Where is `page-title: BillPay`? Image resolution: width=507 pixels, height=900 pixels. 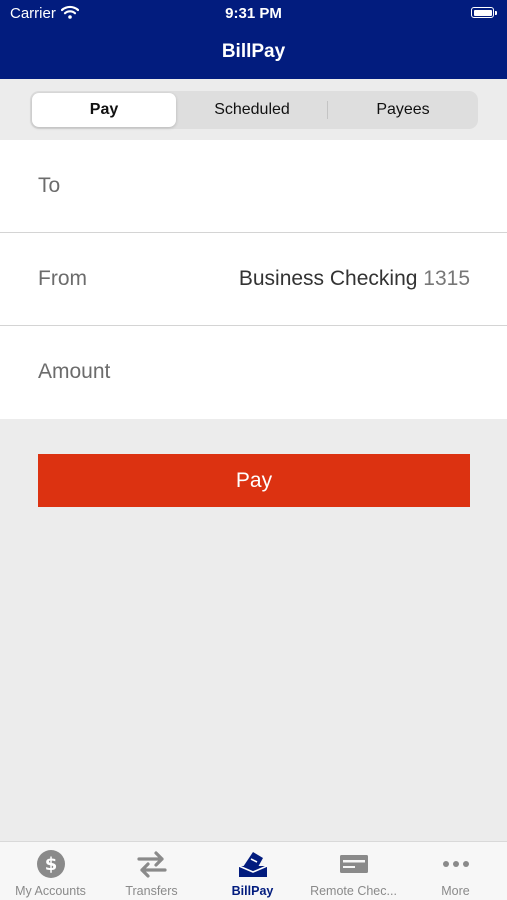
page-title: BillPay is located at coordinates (253, 51).